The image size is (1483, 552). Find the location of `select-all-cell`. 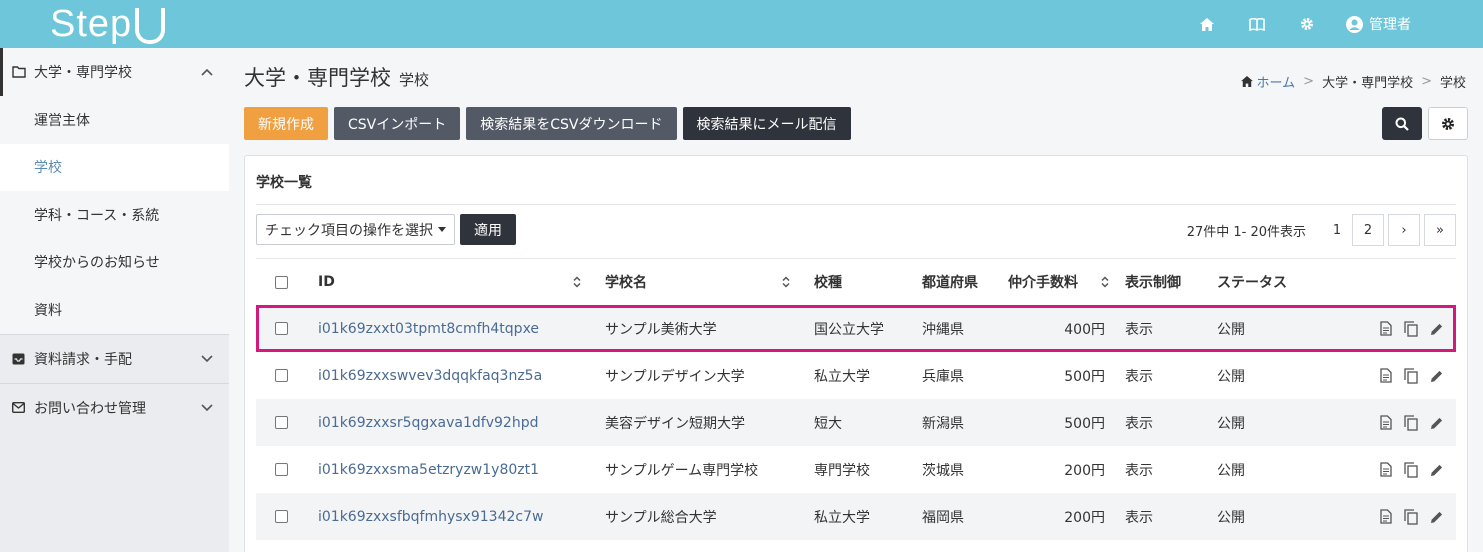

select-all-cell is located at coordinates (281, 282).